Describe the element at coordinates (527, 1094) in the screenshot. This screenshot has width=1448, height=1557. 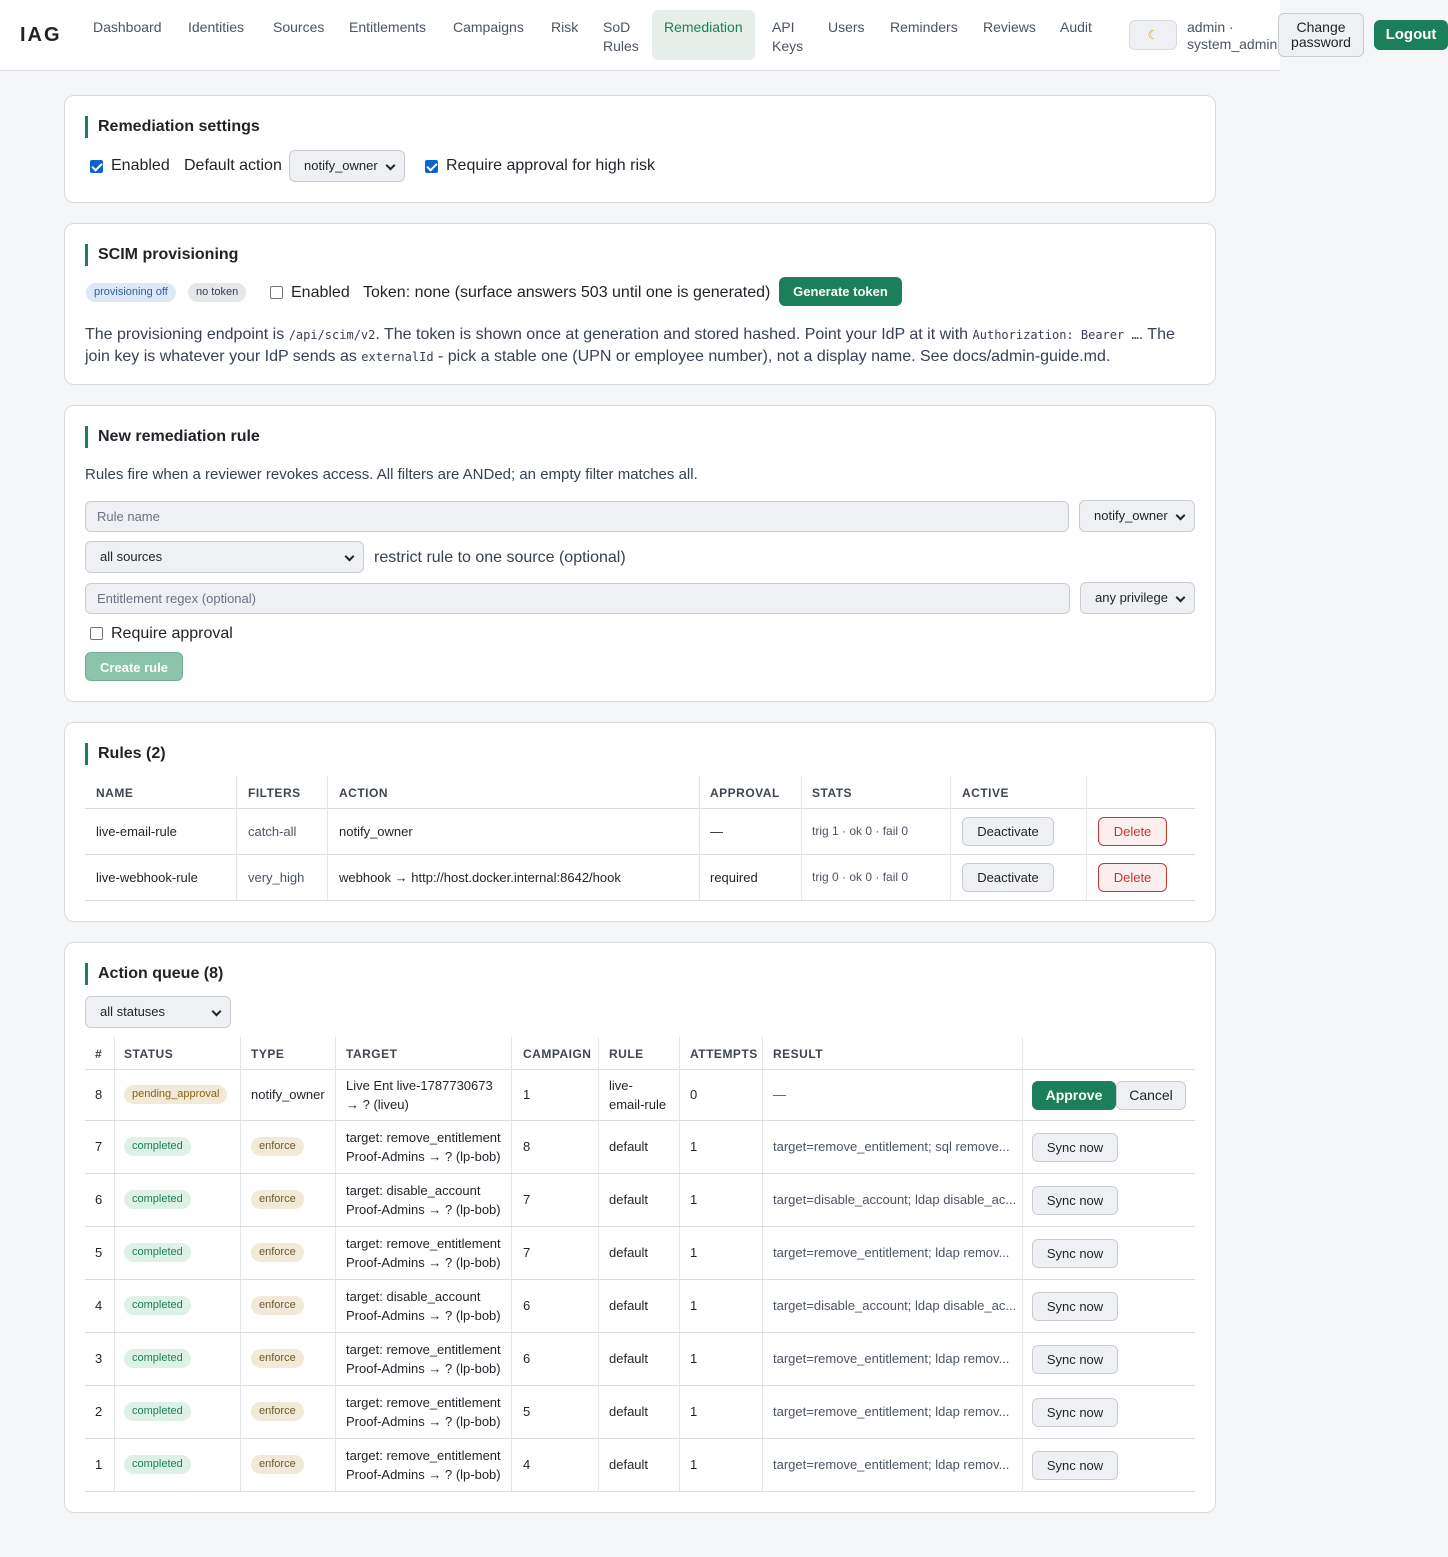
I see `campaign-id: 1` at that location.